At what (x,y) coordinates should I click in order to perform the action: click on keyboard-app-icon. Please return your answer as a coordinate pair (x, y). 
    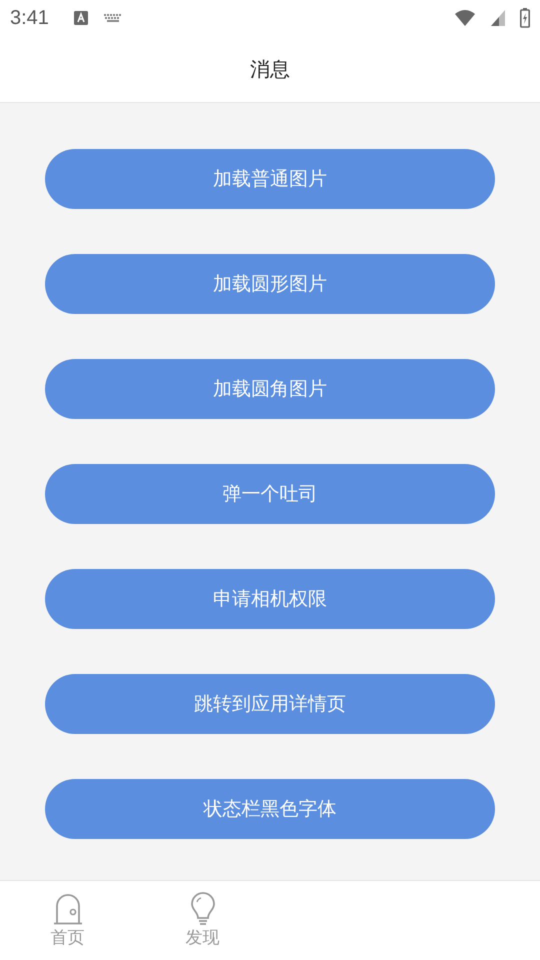
    Looking at the image, I should click on (80, 18).